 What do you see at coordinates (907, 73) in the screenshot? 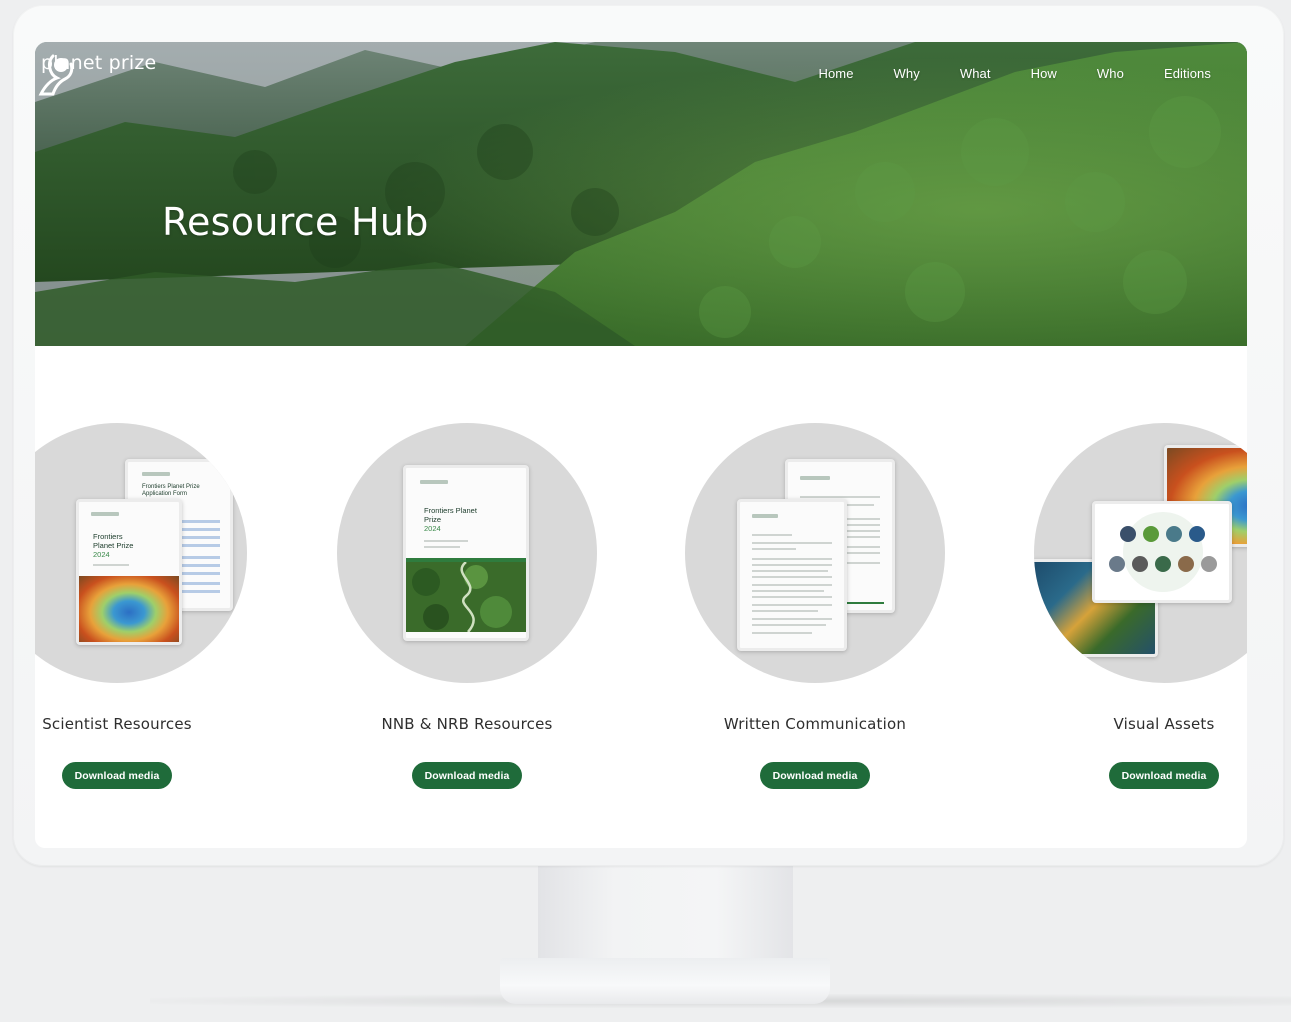
I see `nav-item-why: Why` at bounding box center [907, 73].